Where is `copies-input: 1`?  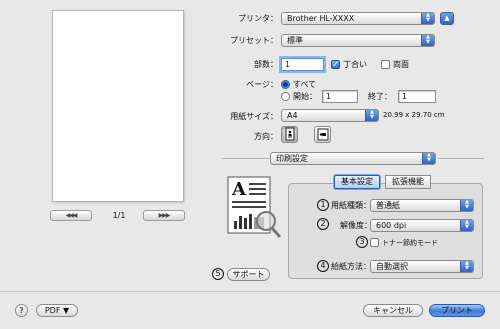 copies-input: 1 is located at coordinates (302, 64).